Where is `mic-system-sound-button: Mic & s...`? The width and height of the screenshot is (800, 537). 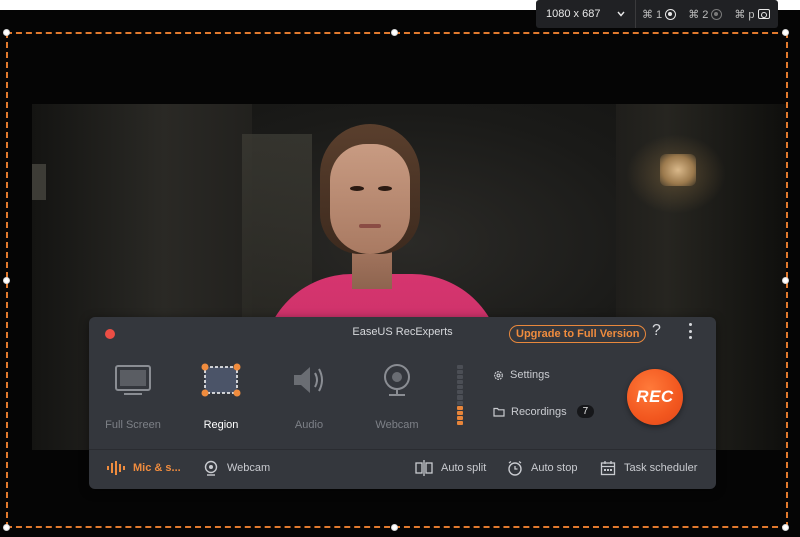 mic-system-sound-button: Mic & s... is located at coordinates (144, 468).